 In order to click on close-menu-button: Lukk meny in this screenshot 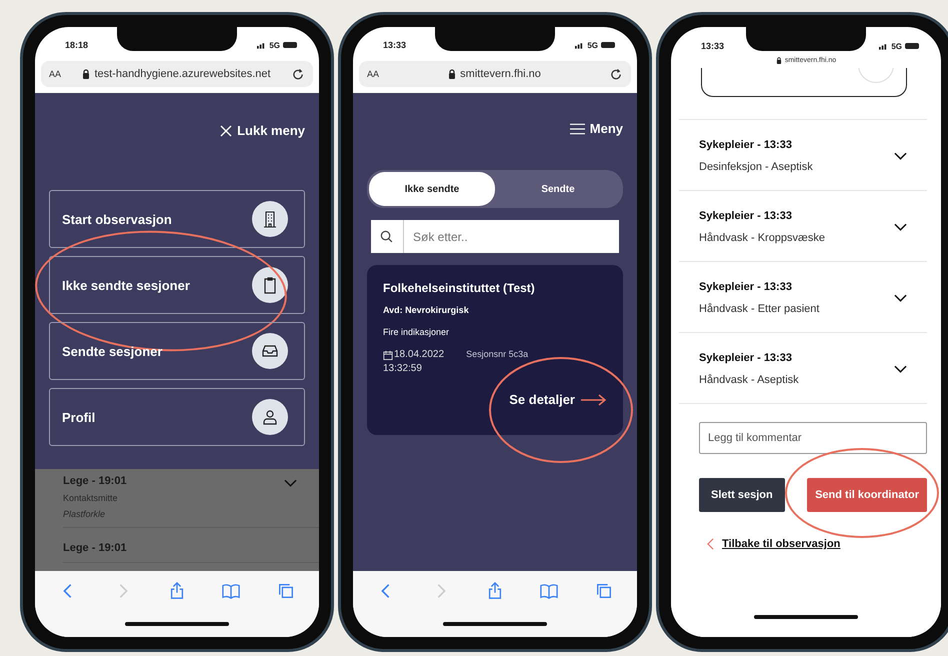, I will do `click(262, 130)`.